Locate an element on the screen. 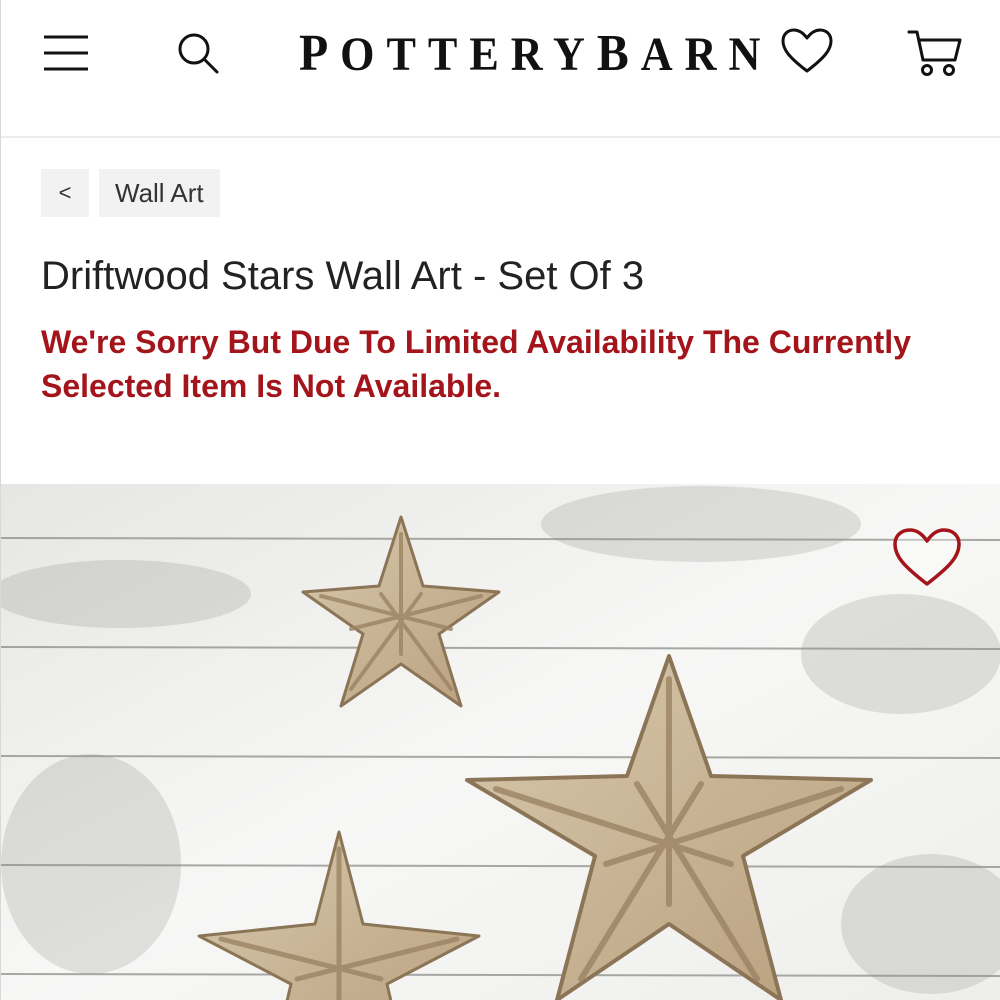 This screenshot has height=1000, width=1000. breadcrumb-wall-art-link: Wall Art is located at coordinates (159, 193).